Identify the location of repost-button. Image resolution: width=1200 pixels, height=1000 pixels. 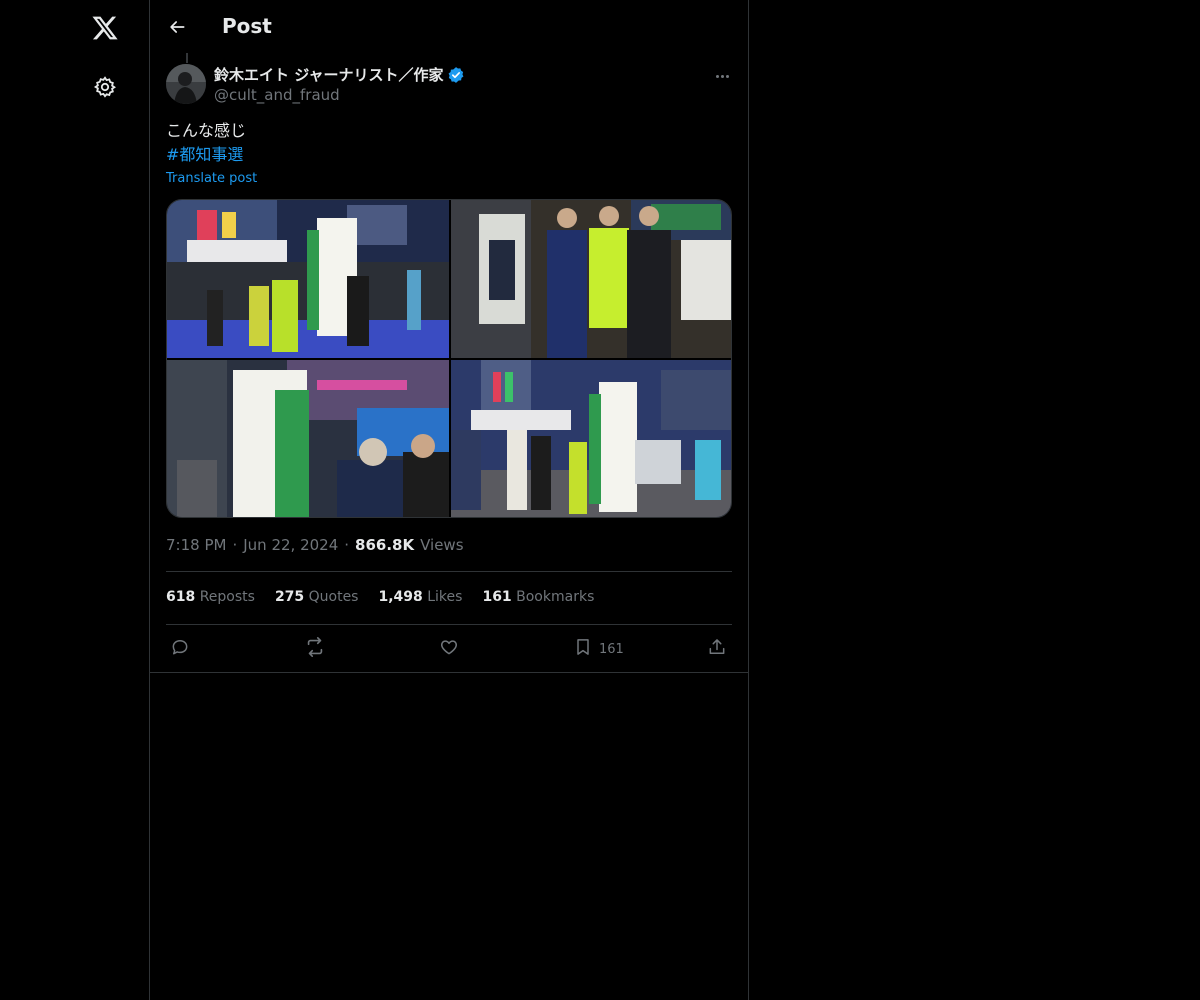
(315, 649).